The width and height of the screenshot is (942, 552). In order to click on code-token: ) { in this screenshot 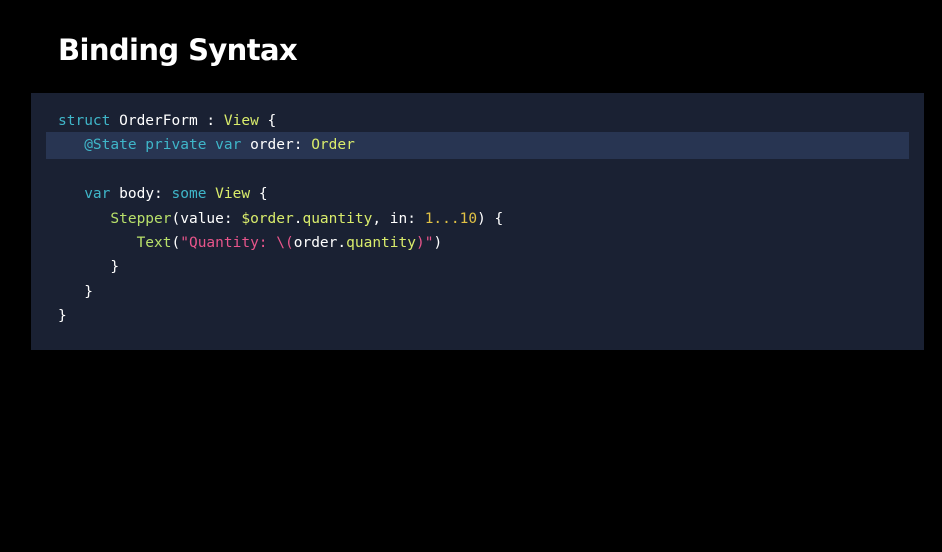, I will do `click(490, 218)`.